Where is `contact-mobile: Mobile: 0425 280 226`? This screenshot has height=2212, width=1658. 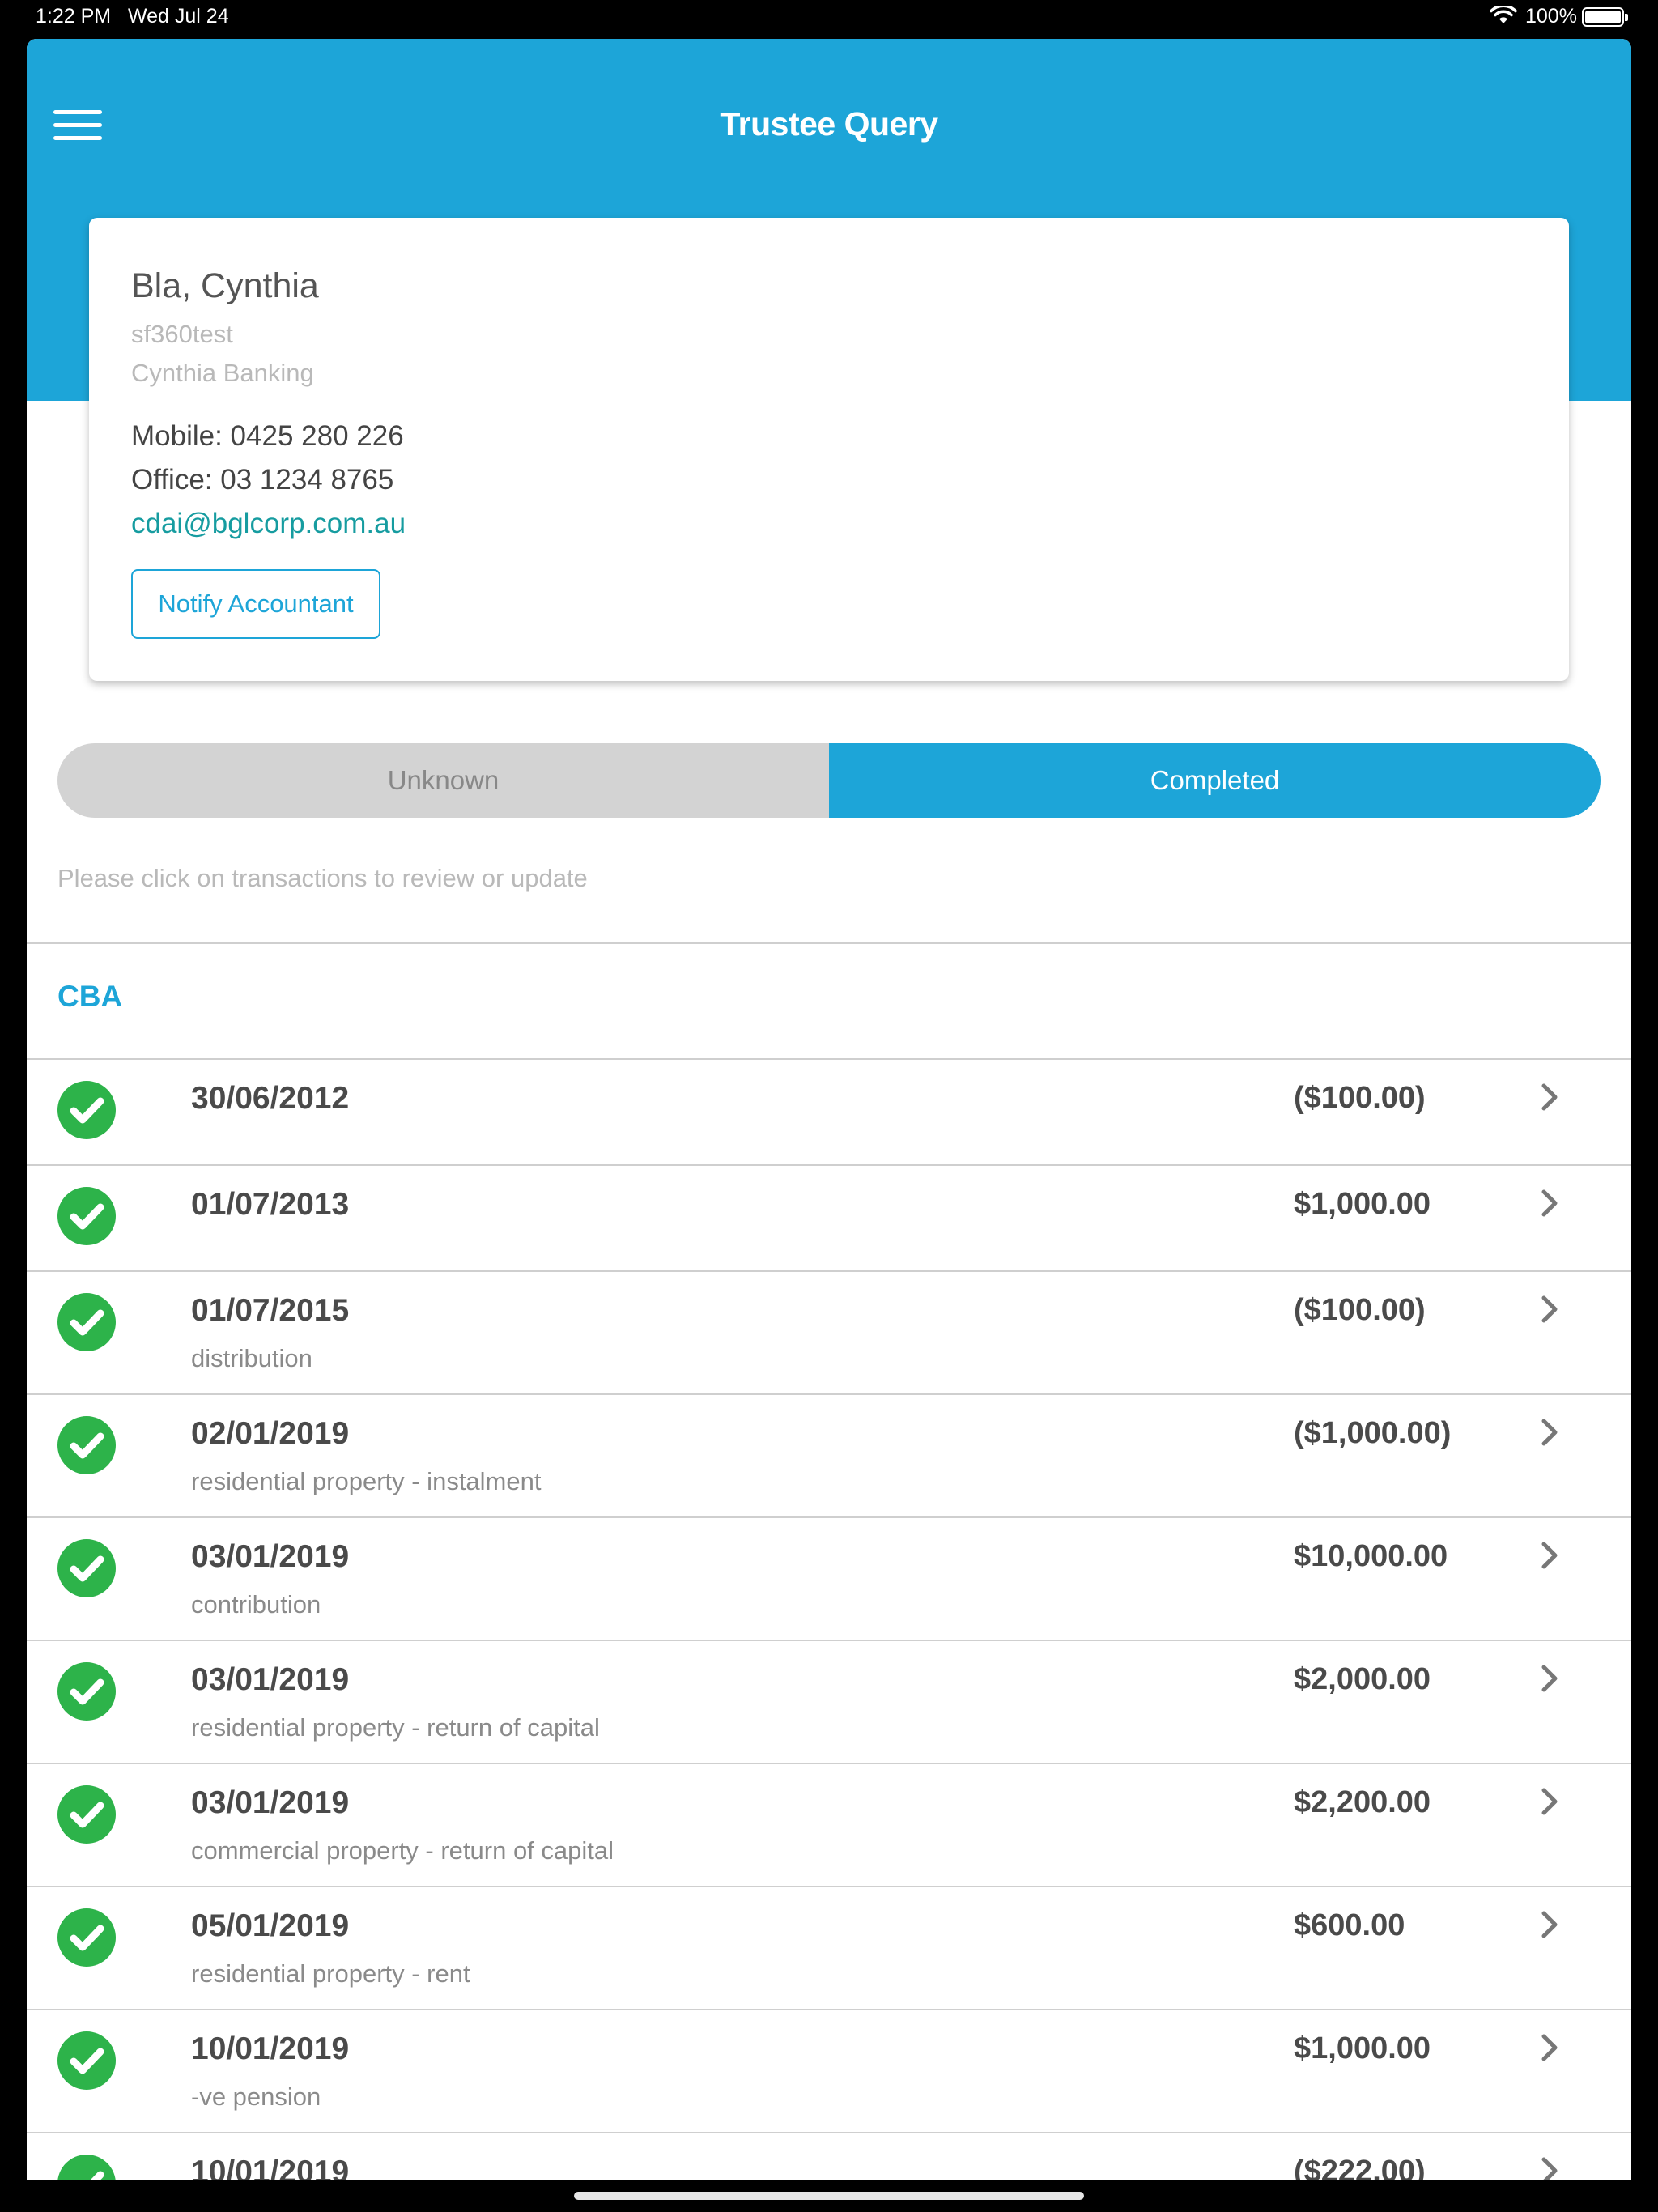 contact-mobile: Mobile: 0425 280 226 is located at coordinates (267, 436).